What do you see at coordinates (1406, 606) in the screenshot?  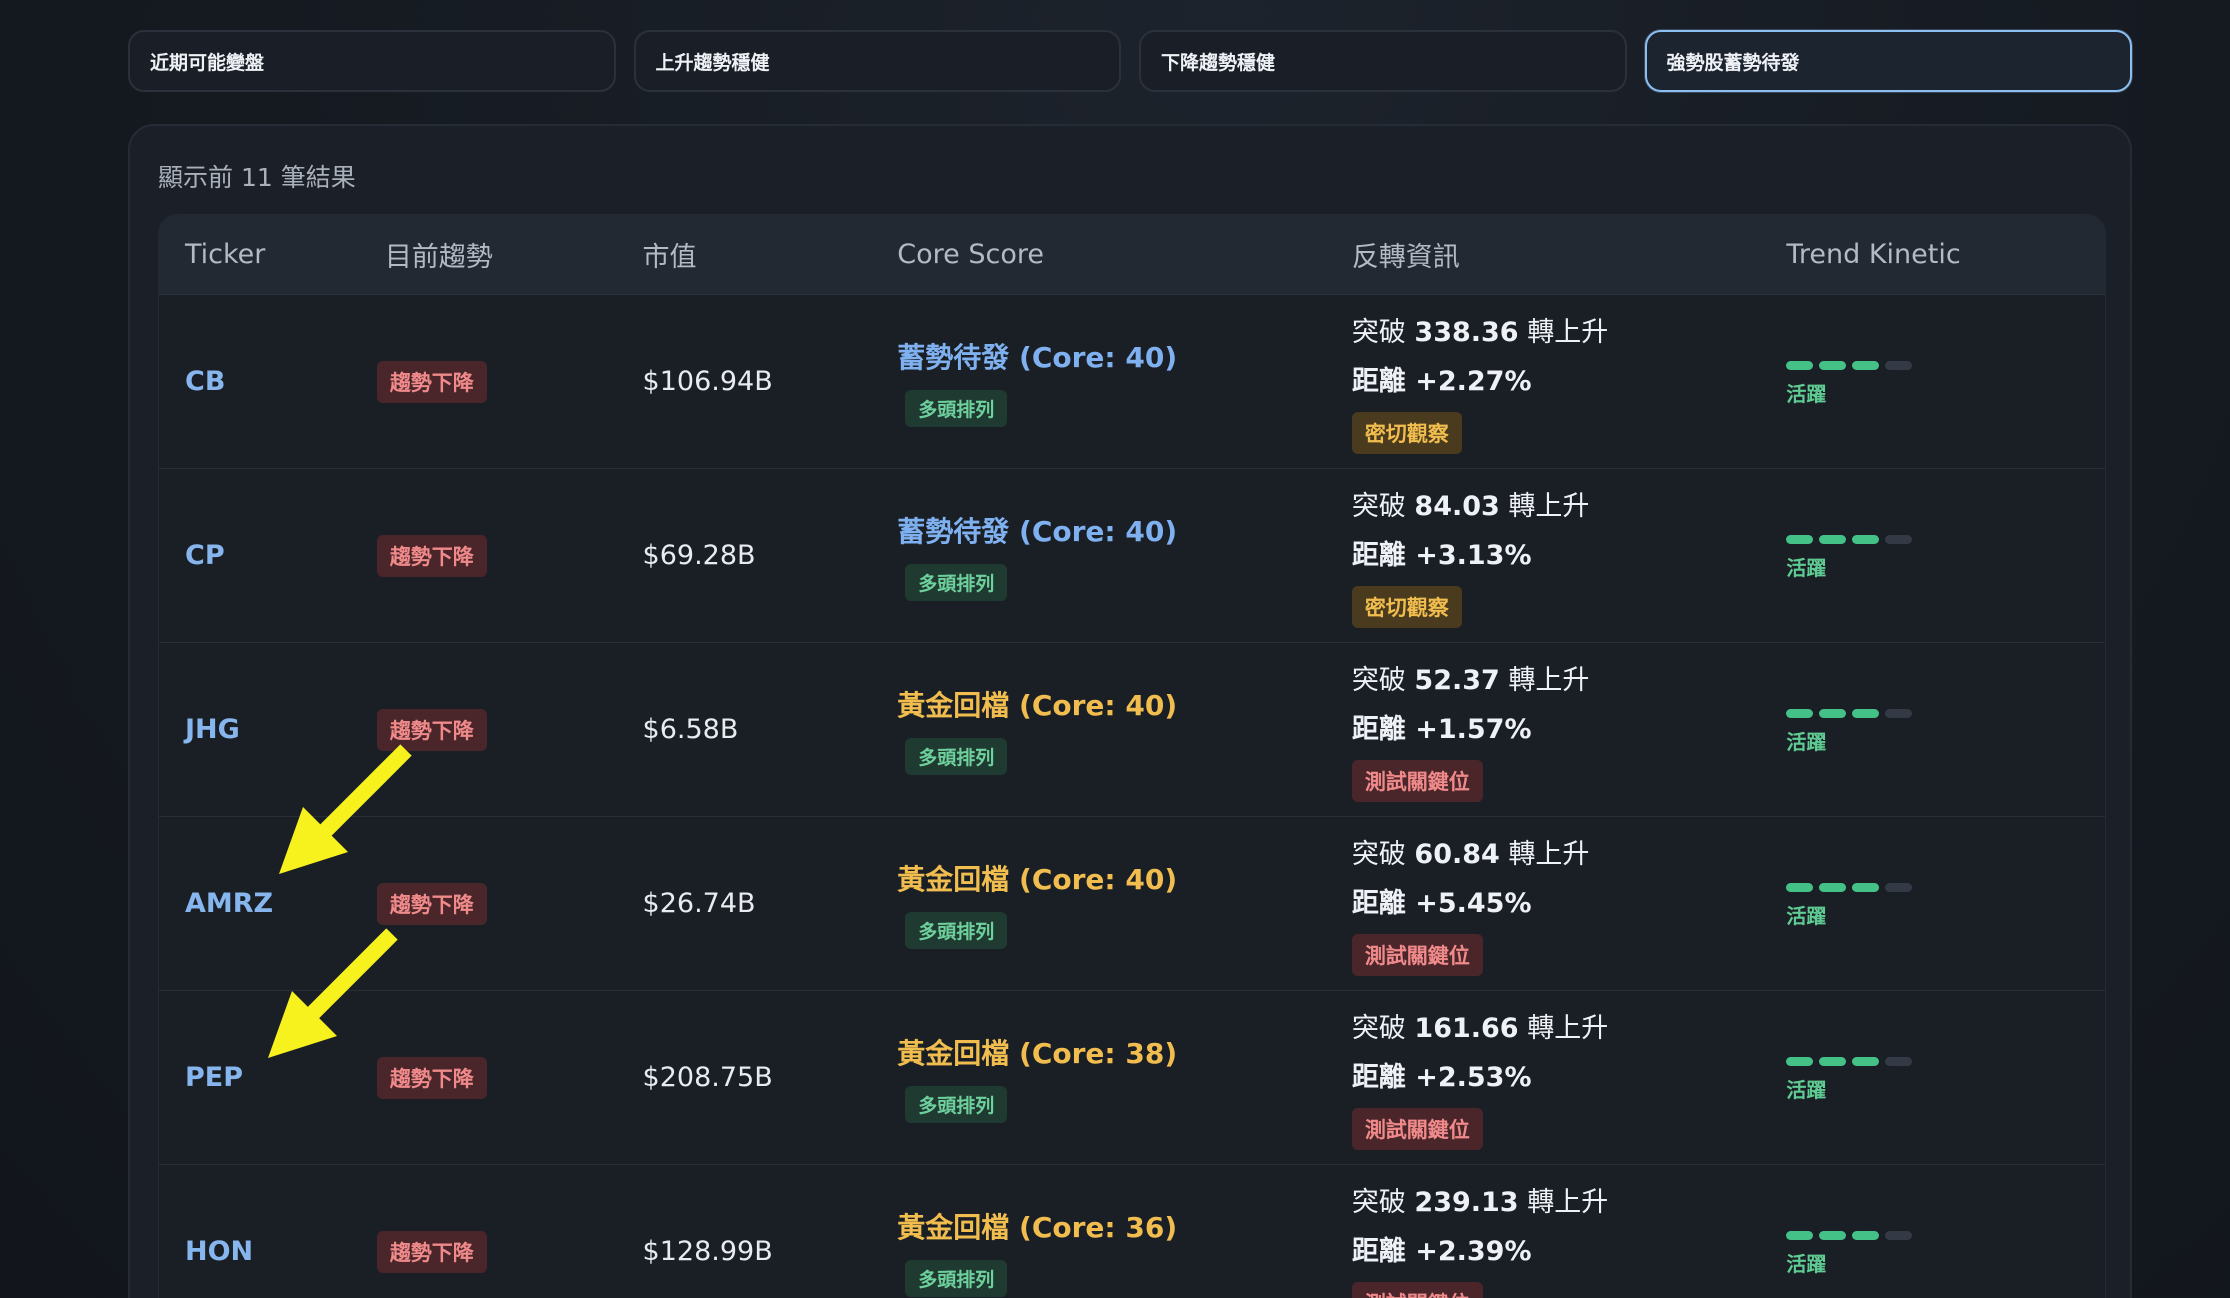 I see `watch-status-badge: 密切觀察` at bounding box center [1406, 606].